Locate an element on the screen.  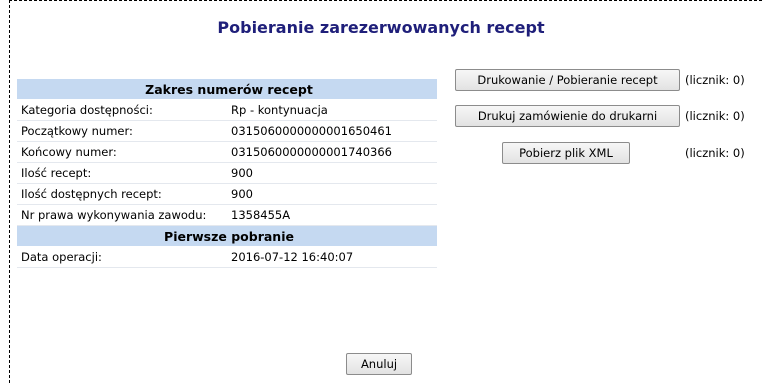
table-row: Kategoria dostępności: Rp - kontynuacja is located at coordinates (227, 110).